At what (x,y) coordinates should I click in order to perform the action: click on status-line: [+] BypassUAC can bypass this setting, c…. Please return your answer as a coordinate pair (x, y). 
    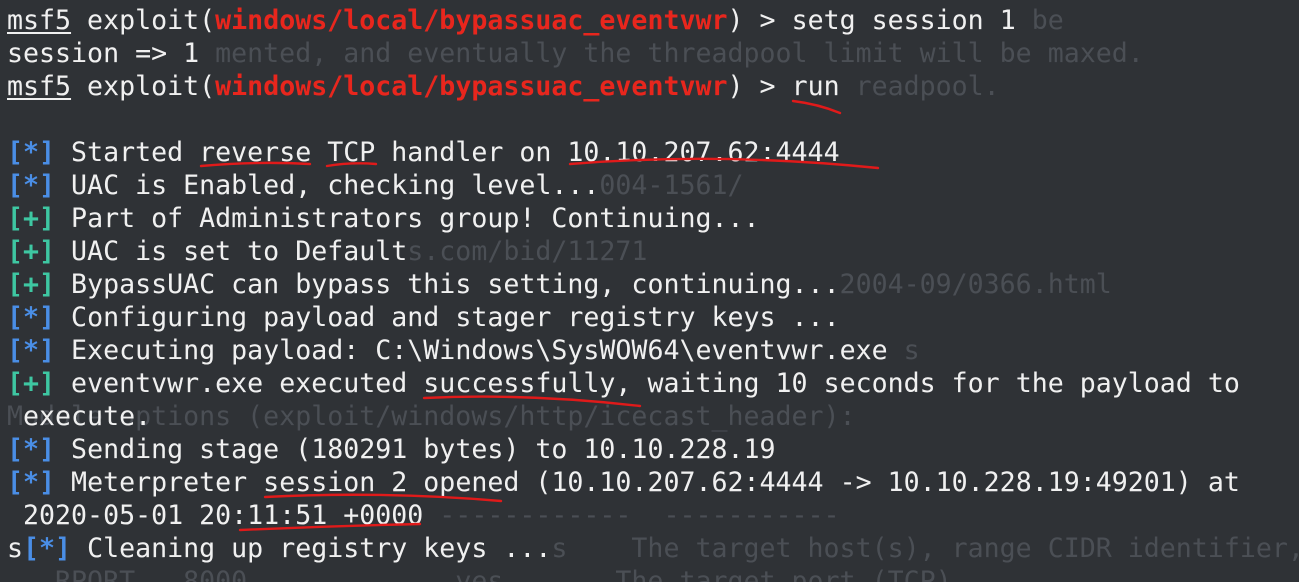
    Looking at the image, I should click on (423, 284).